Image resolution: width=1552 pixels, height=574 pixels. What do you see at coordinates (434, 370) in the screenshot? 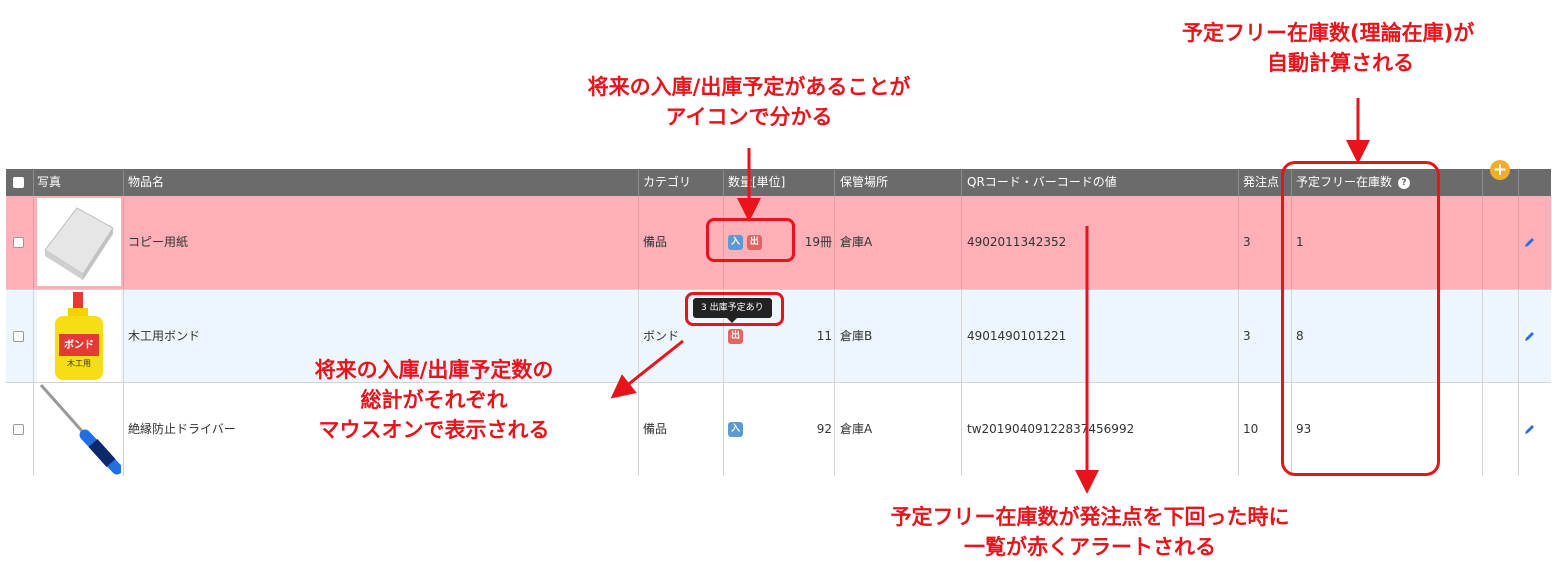
I see `annotation-line: 将来の入庫/出庫予定数の` at bounding box center [434, 370].